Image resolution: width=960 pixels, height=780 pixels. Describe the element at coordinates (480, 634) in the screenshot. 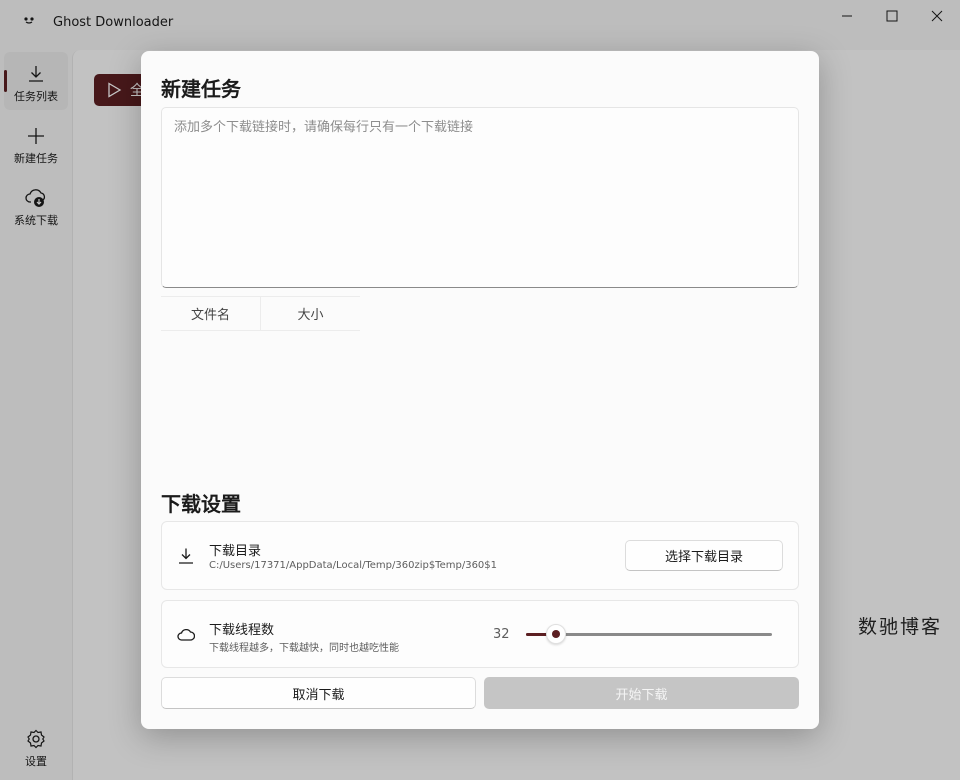

I see `thread-count-card: 下载线程数 下载线程越多，下载越快，同时也越吃性能 32` at that location.